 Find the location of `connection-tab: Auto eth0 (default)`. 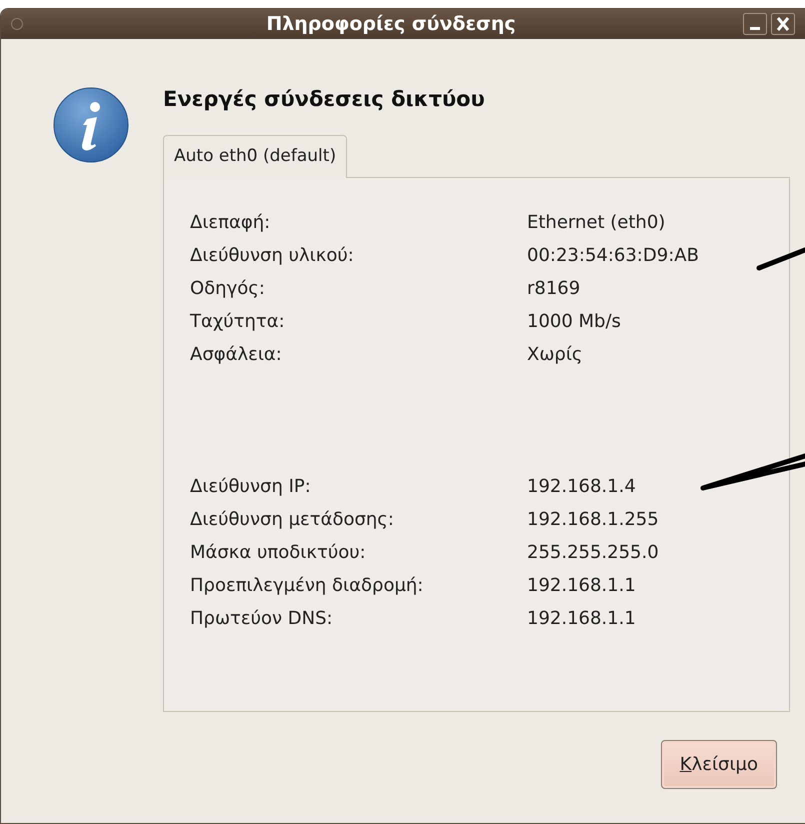

connection-tab: Auto eth0 (default) is located at coordinates (255, 156).